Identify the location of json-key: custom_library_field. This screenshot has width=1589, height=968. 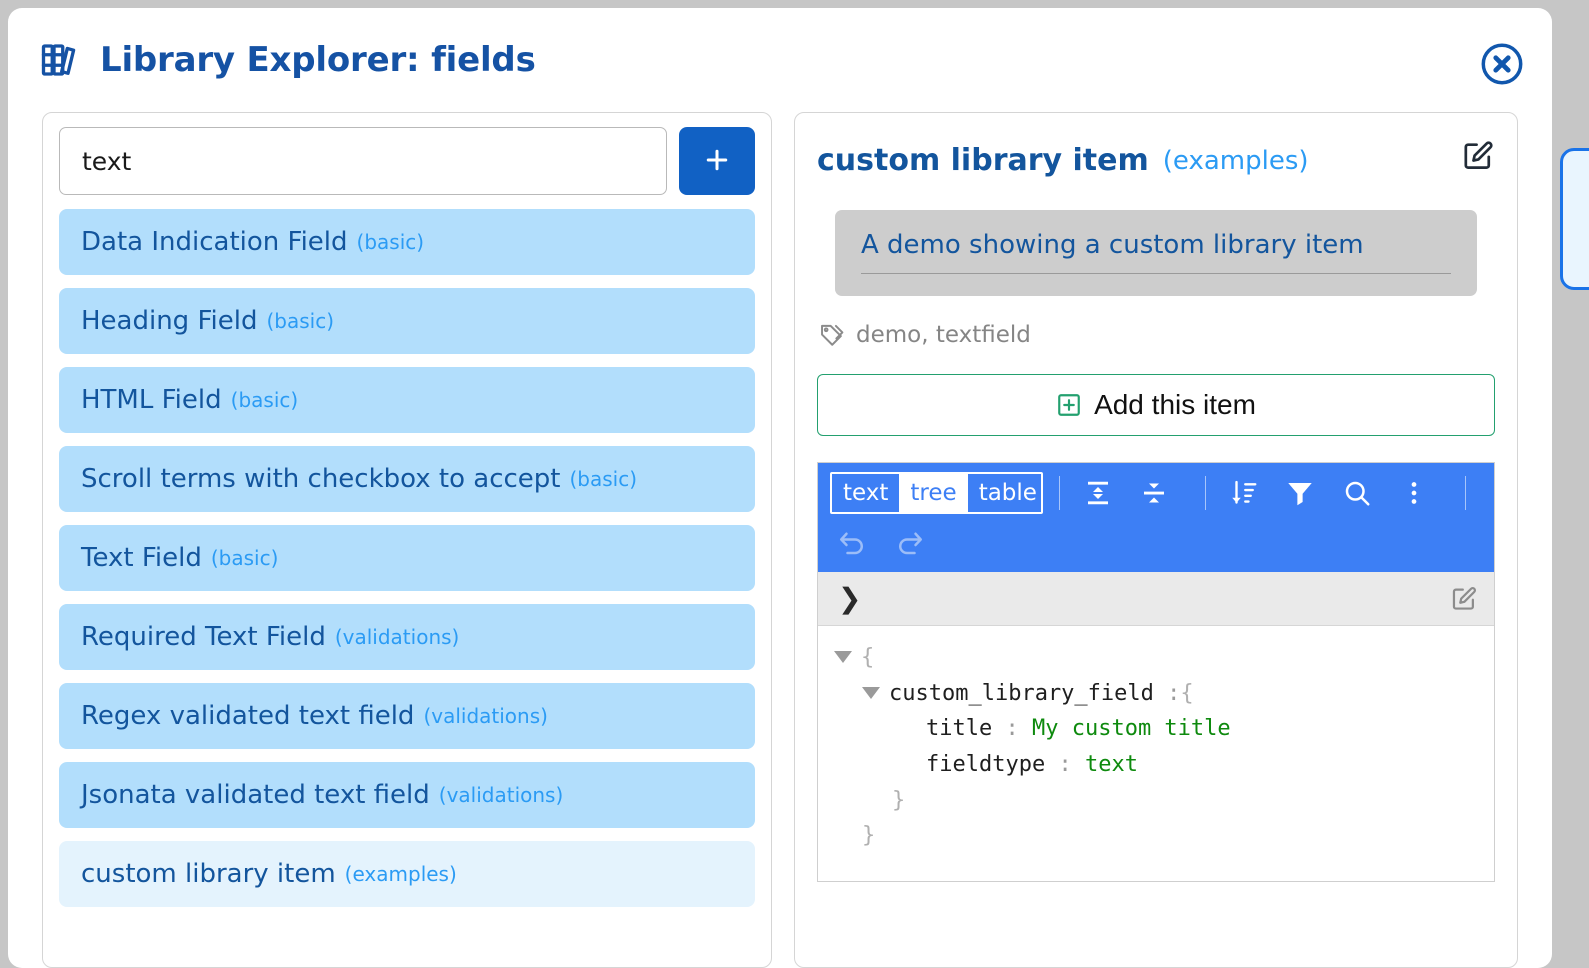
(1021, 694).